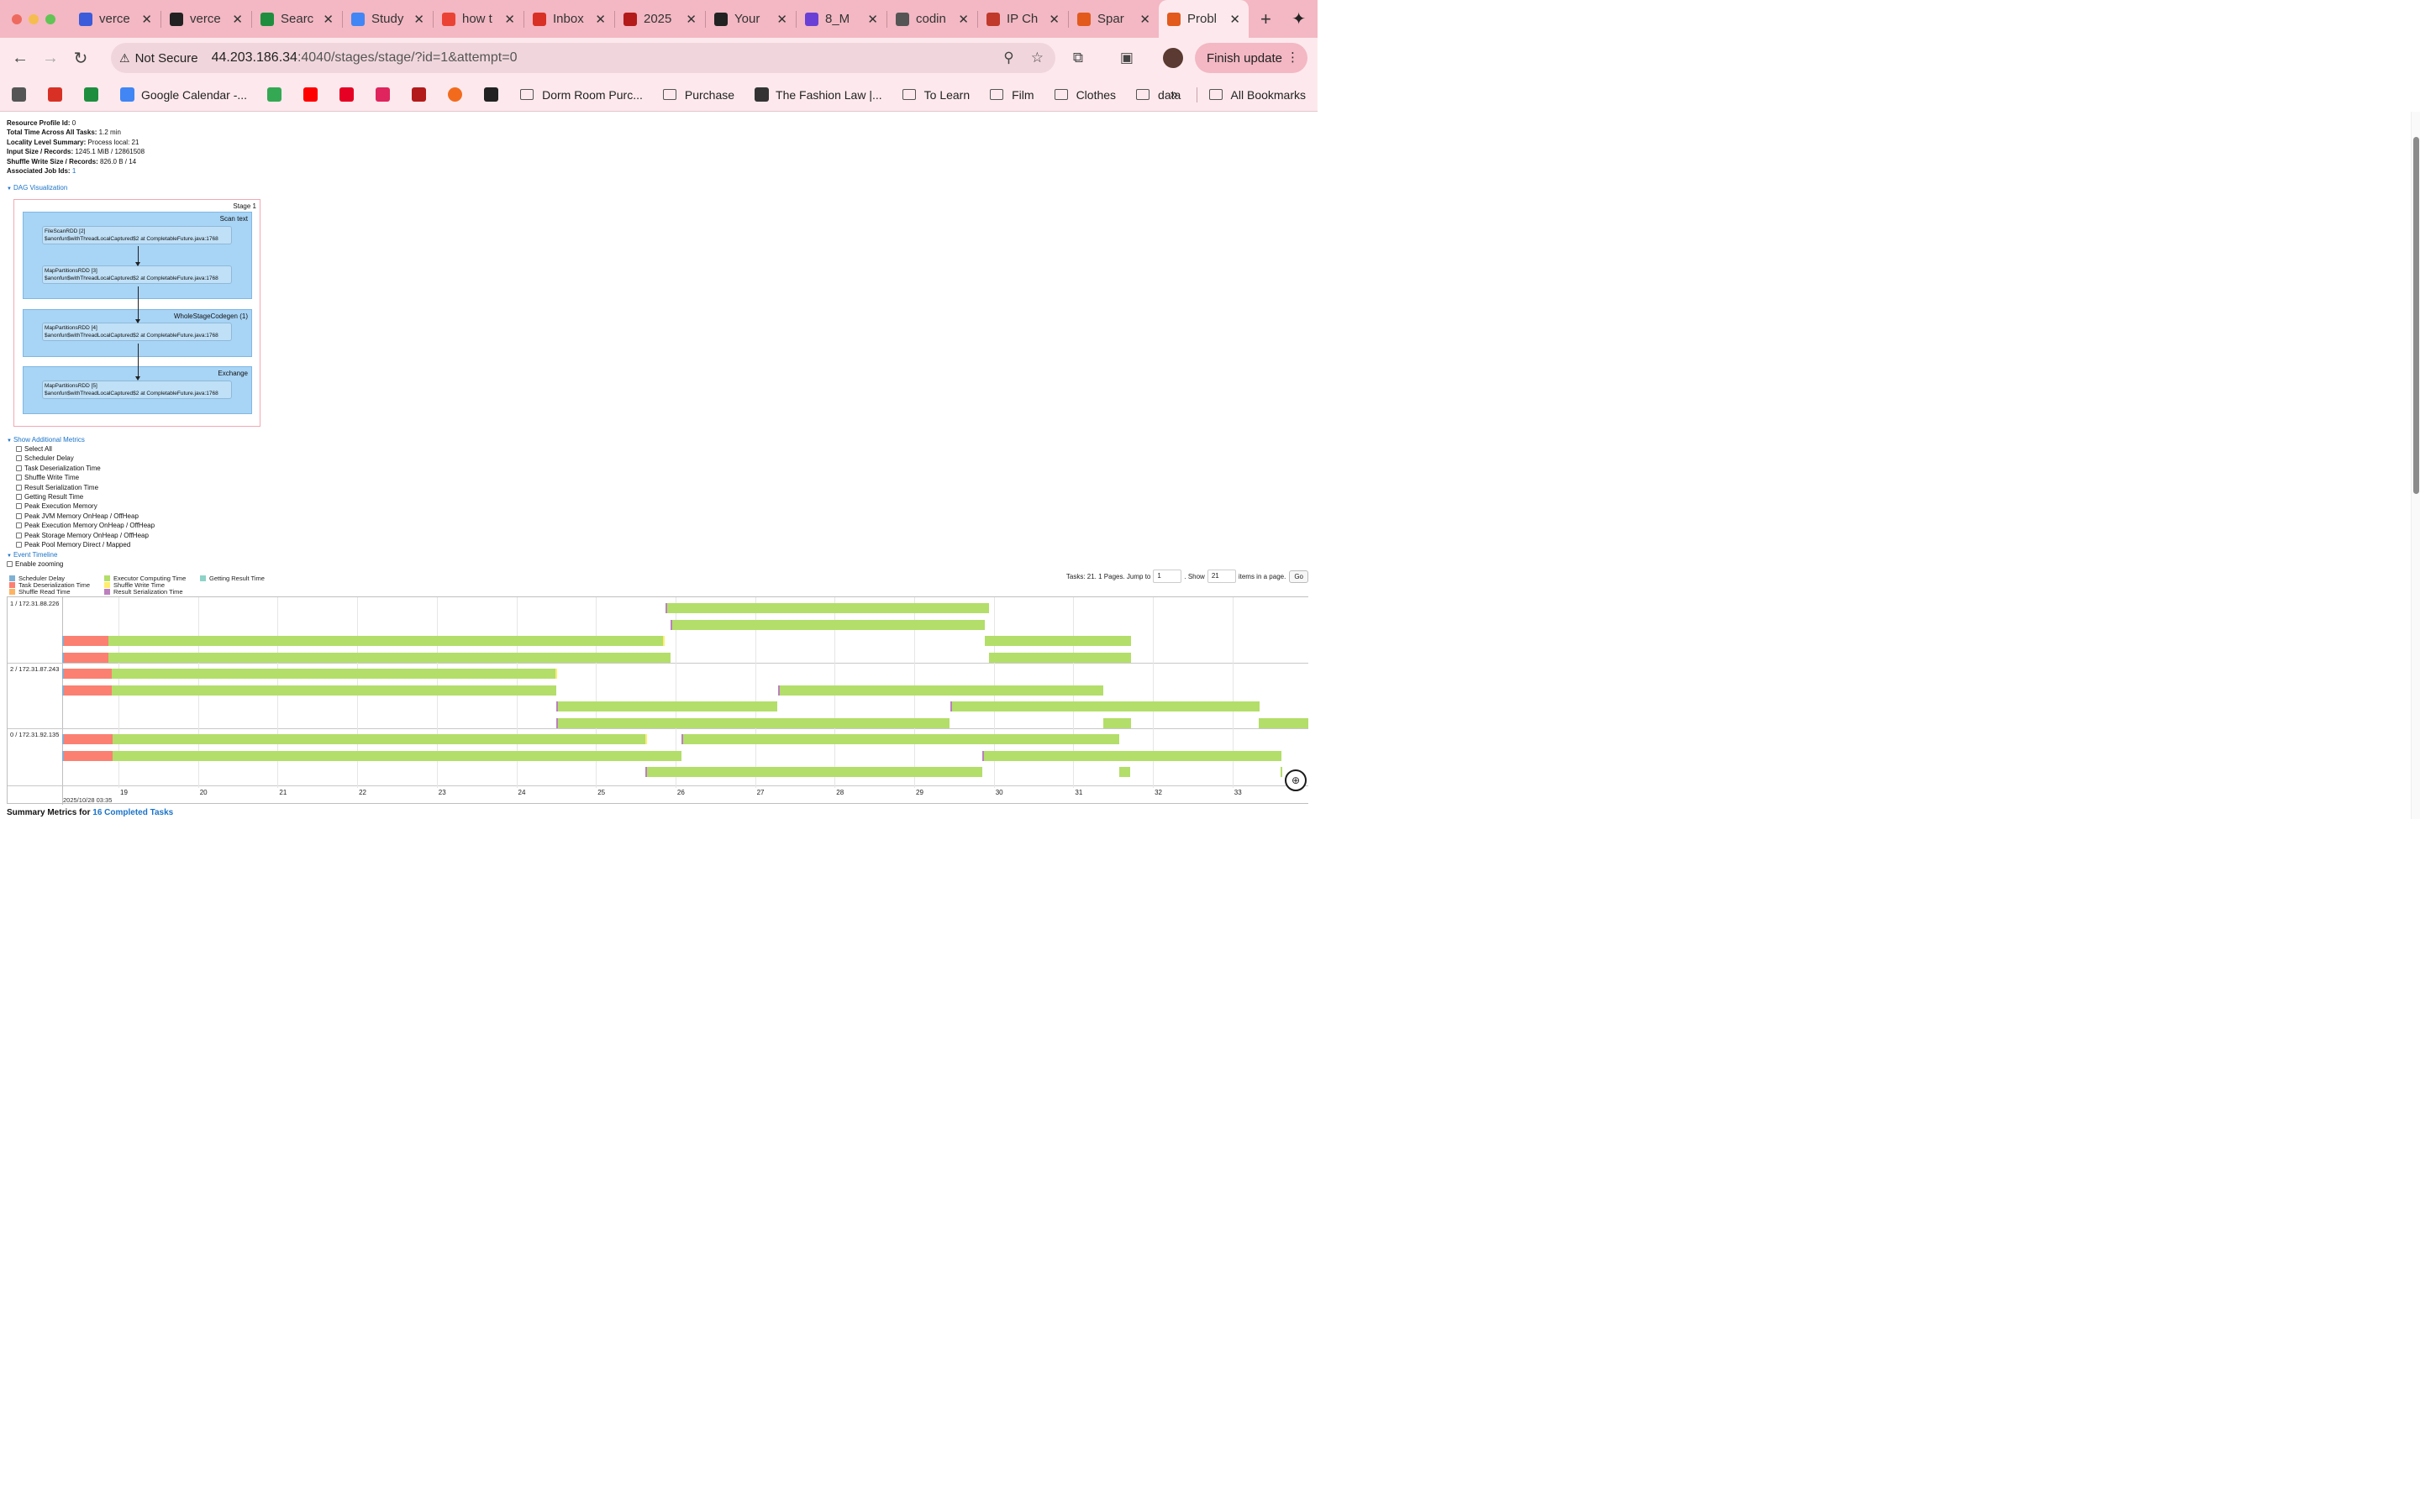  What do you see at coordinates (1008, 58) in the screenshot?
I see `zoom-icon: ⚲` at bounding box center [1008, 58].